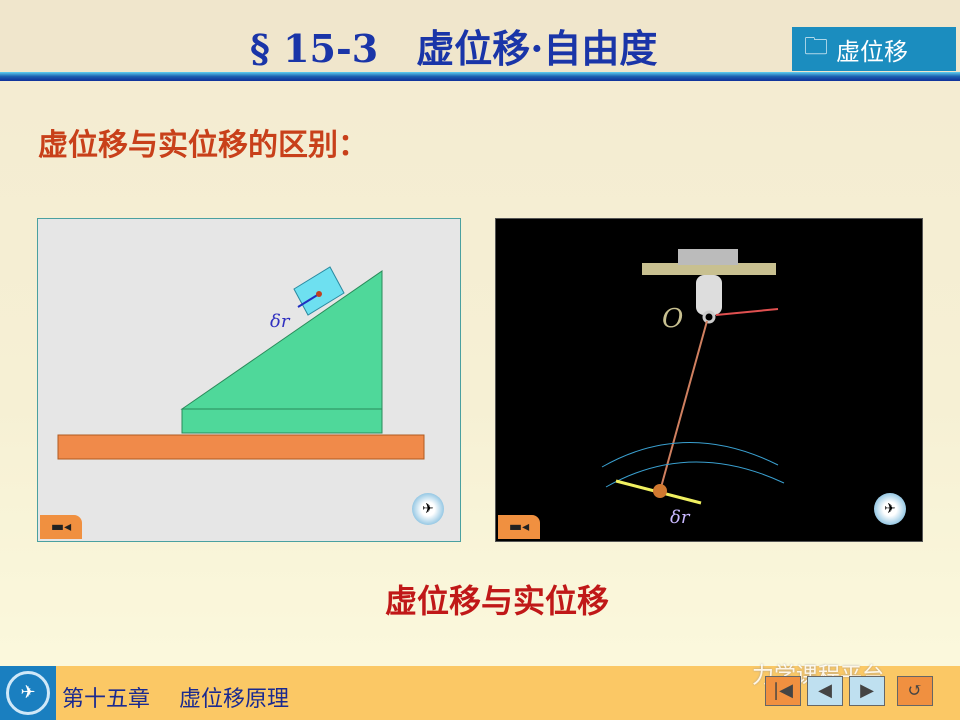 The height and width of the screenshot is (720, 960). Describe the element at coordinates (816, 45) in the screenshot. I see `folder-icon: 🗀` at that location.